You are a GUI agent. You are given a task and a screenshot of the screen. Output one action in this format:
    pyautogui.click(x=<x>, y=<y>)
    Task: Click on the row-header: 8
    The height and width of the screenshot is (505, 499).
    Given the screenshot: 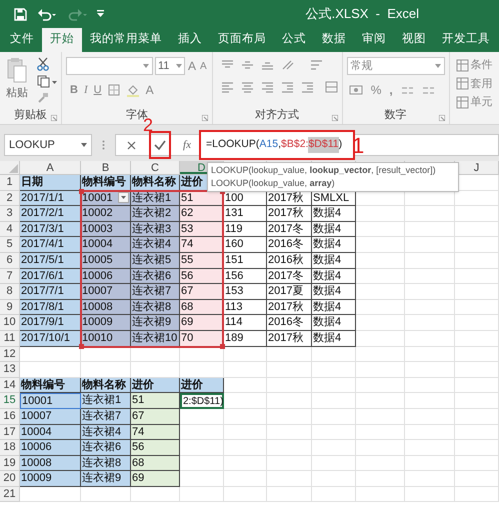 What is the action you would take?
    pyautogui.click(x=10, y=292)
    